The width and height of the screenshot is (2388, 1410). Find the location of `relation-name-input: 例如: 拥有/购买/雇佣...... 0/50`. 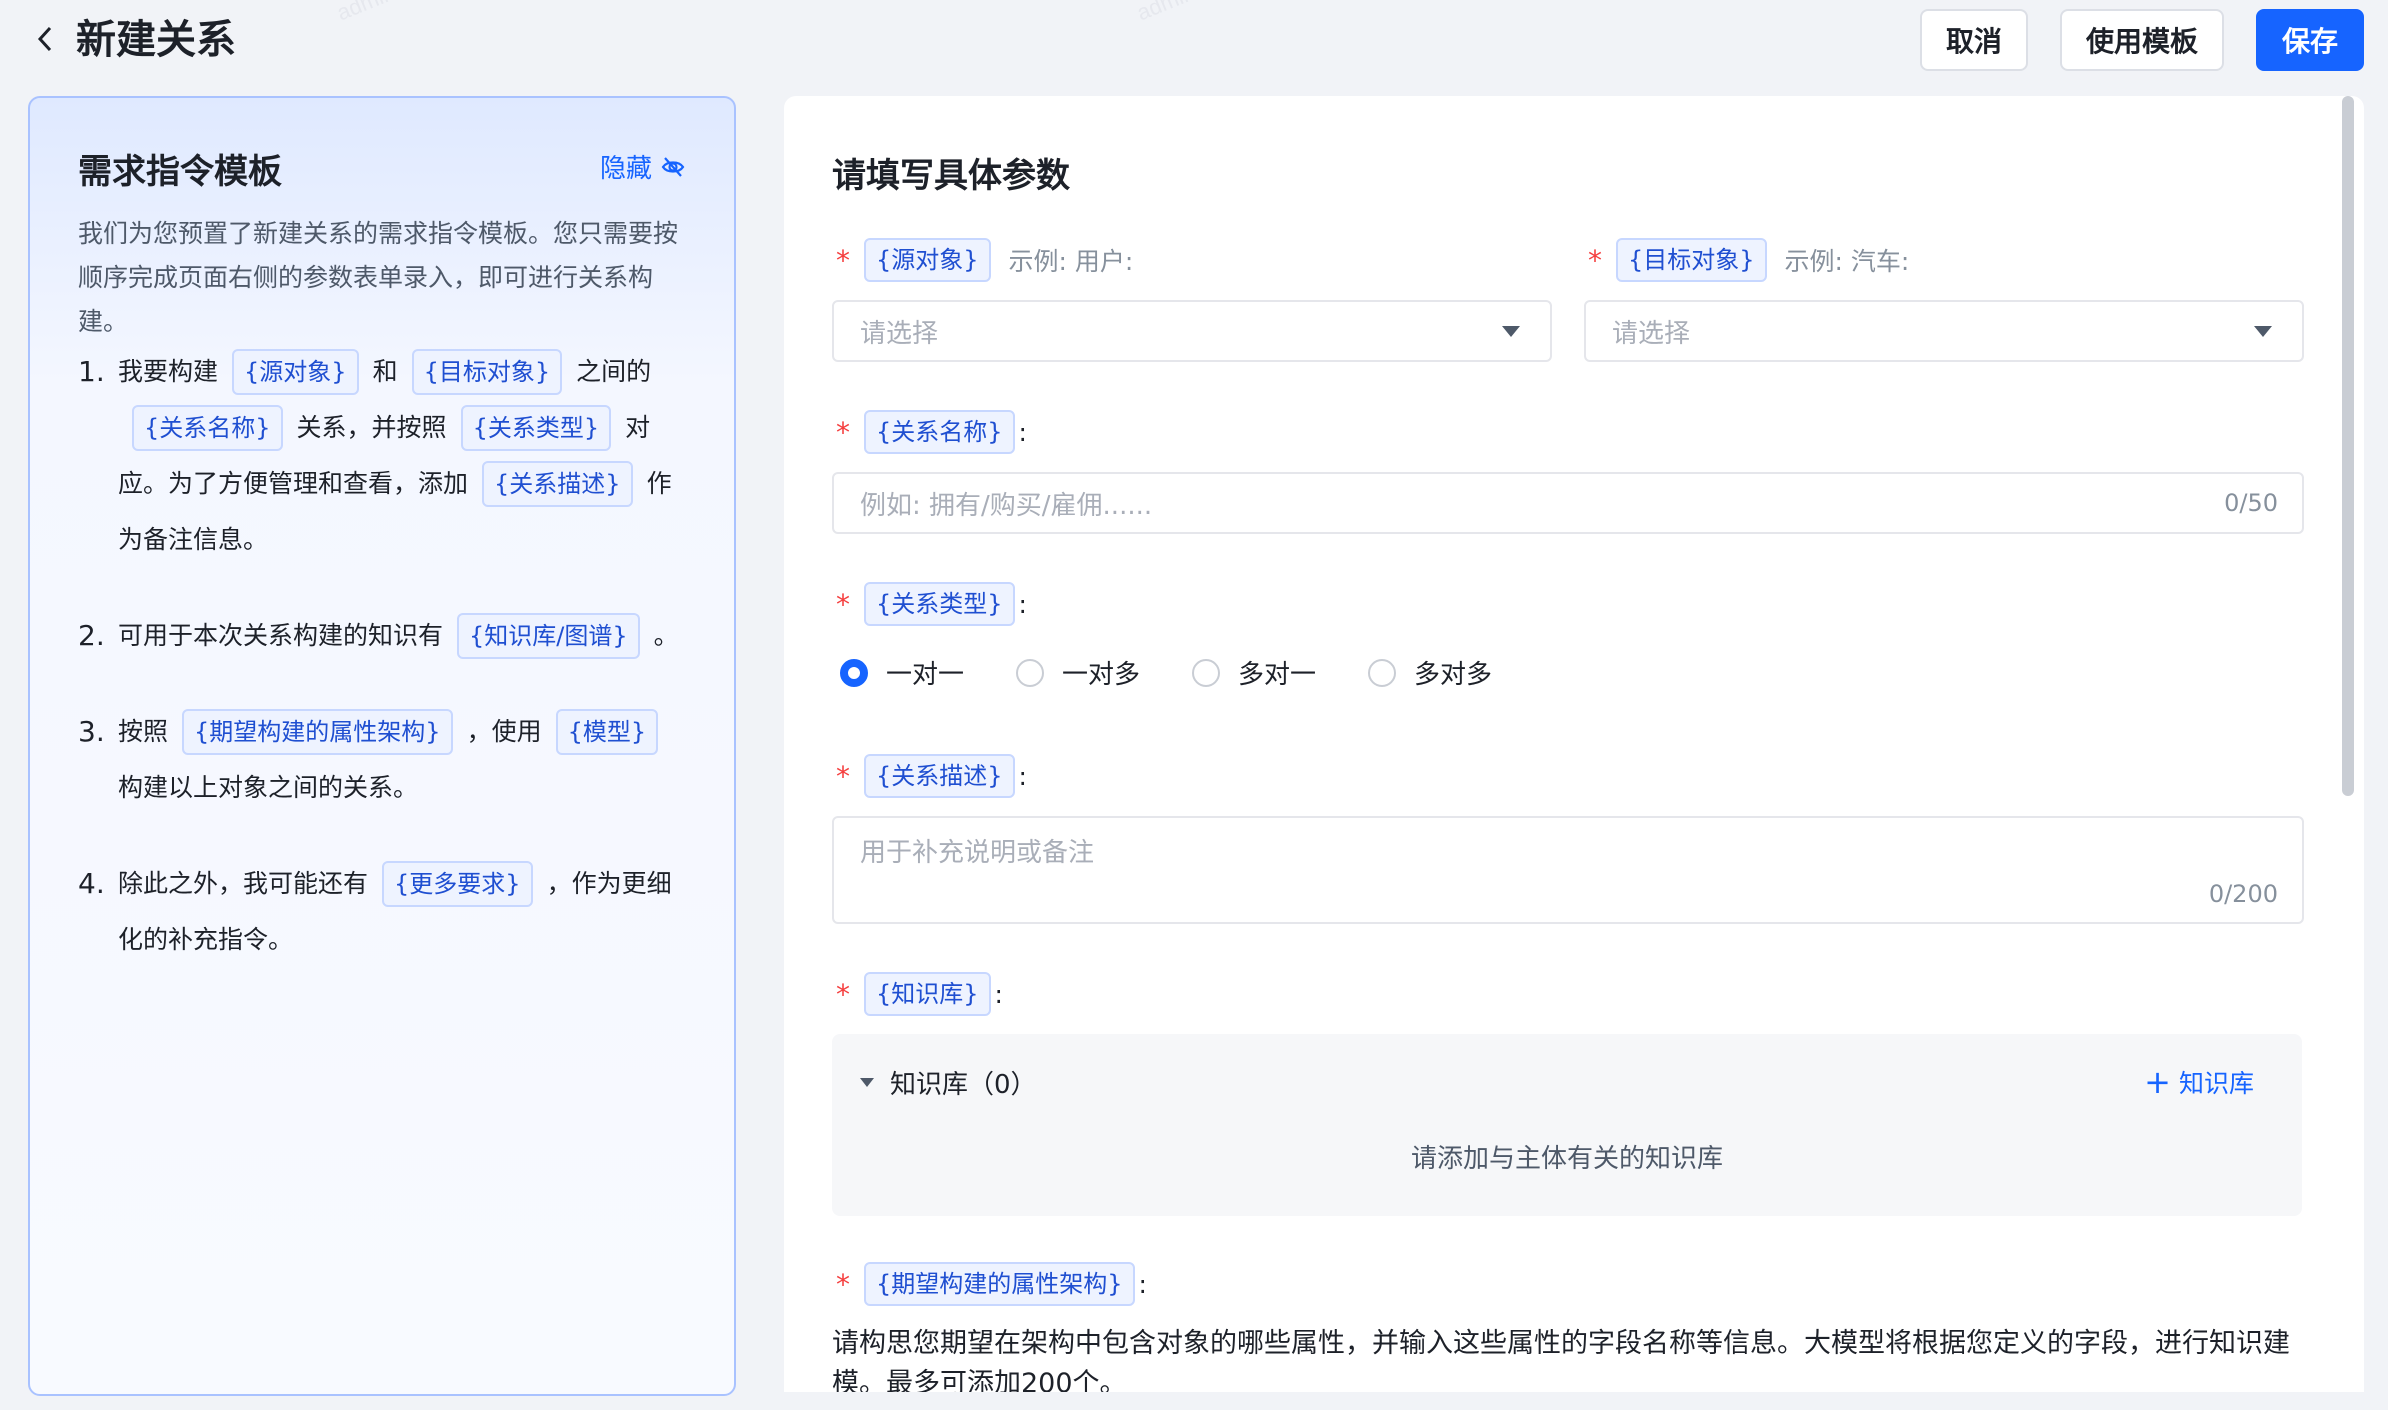

relation-name-input: 例如: 拥有/购买/雇佣...... 0/50 is located at coordinates (1568, 503).